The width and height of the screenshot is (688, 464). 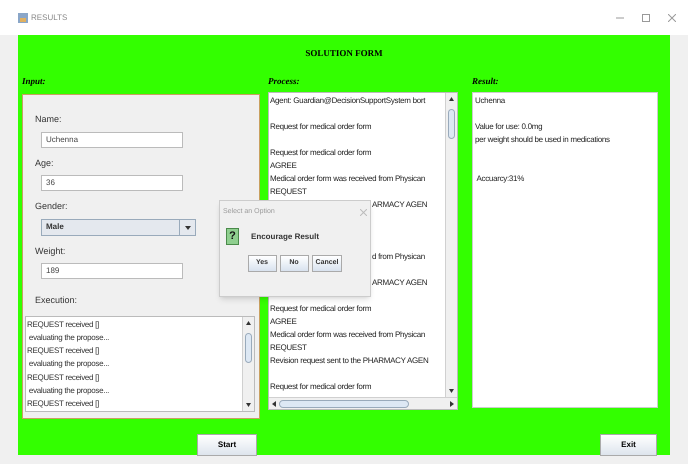 I want to click on section-label: Input:, so click(x=34, y=81).